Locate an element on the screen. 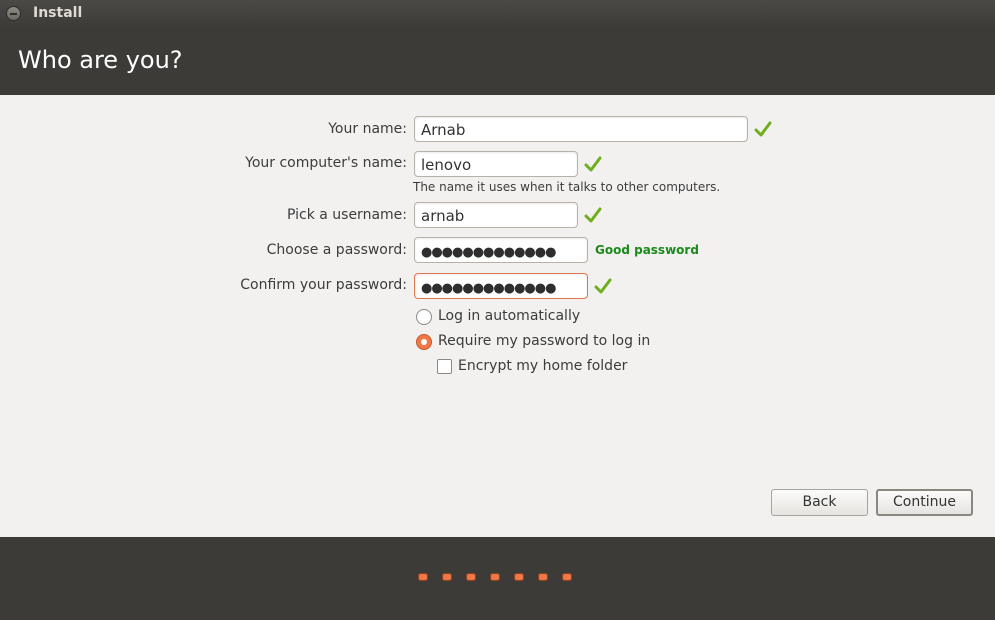 Image resolution: width=995 pixels, height=620 pixels. password-masked-value: ●●●●●●●●●●●●● is located at coordinates (488, 252).